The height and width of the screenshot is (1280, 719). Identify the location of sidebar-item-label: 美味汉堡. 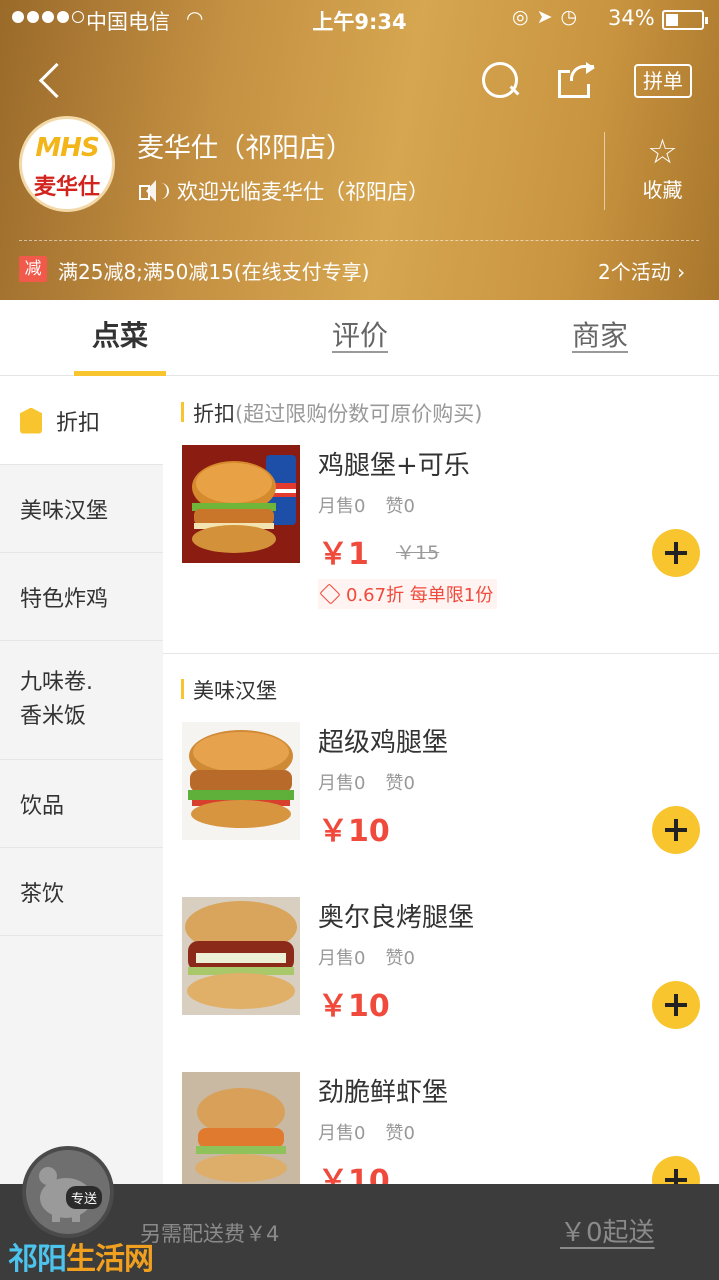
(64, 511).